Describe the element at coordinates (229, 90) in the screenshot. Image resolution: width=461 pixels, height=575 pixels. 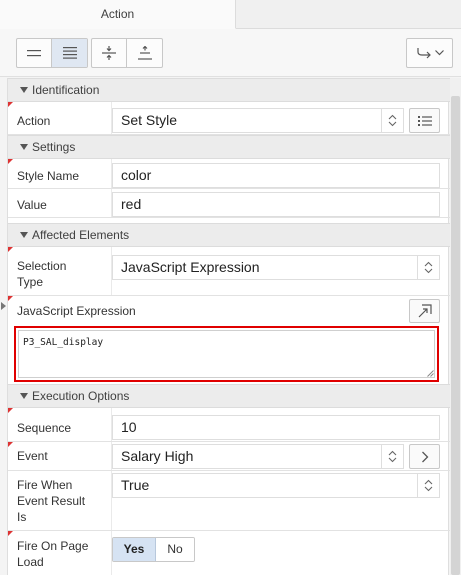
I see `section-identification: Identification` at that location.